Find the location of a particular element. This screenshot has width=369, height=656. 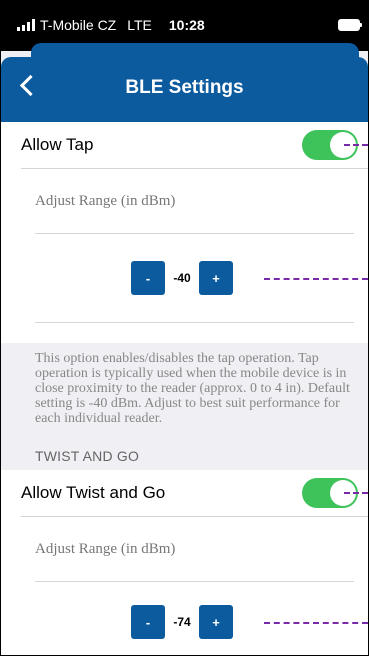

twist-stepper-area: - -74 + is located at coordinates (184, 618).